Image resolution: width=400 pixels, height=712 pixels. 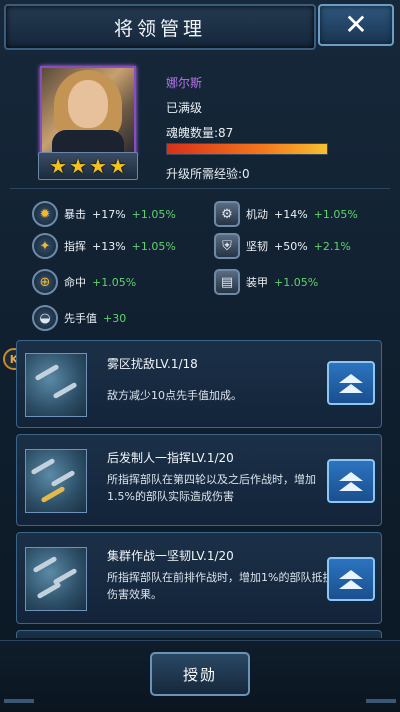 I want to click on attr-accuracy: ⊕ 命中 +1.05%, so click(x=84, y=282).